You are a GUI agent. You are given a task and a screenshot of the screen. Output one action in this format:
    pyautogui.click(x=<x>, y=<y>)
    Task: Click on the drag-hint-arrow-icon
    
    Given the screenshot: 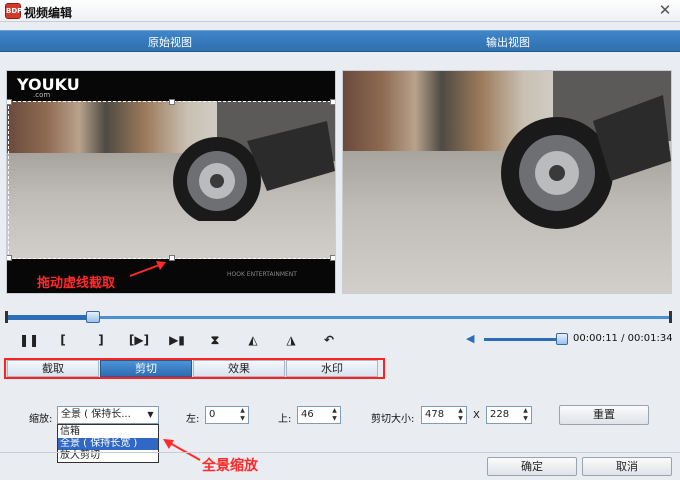 What is the action you would take?
    pyautogui.click(x=147, y=269)
    